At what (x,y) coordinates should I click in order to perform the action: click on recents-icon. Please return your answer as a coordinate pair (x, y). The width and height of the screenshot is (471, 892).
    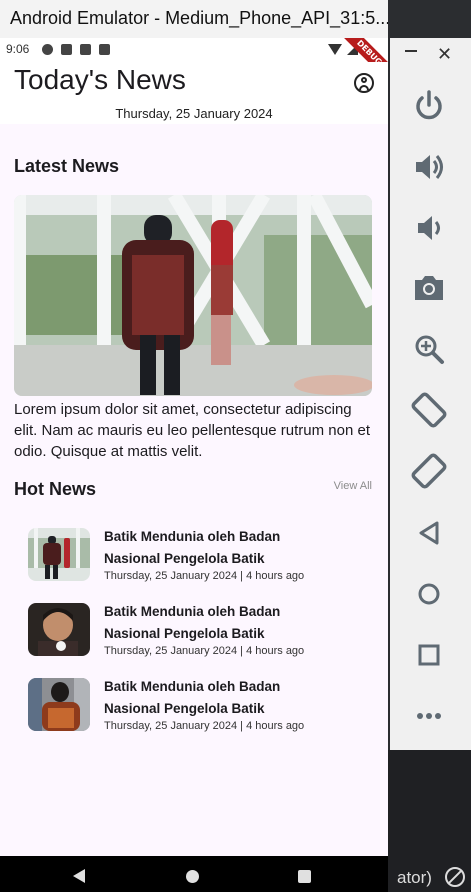
    Looking at the image, I should click on (304, 876).